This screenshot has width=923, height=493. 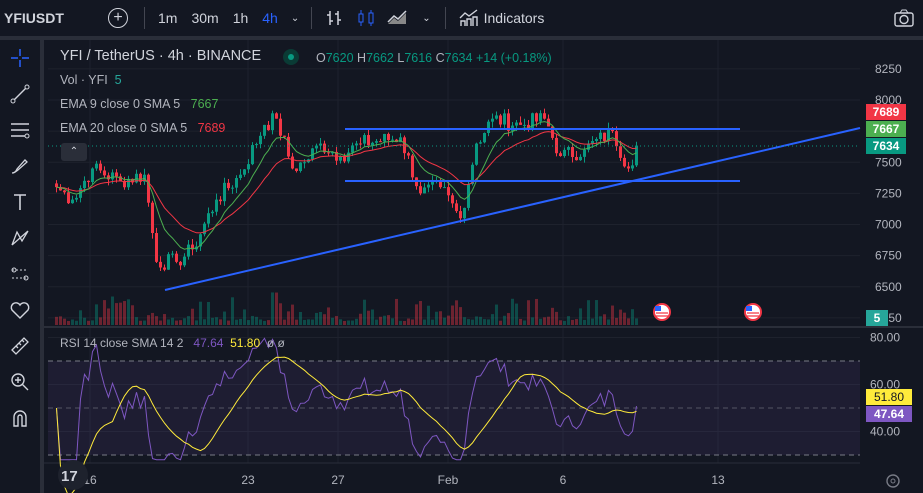 I want to click on collapse-legend-button: ⌃, so click(x=74, y=152).